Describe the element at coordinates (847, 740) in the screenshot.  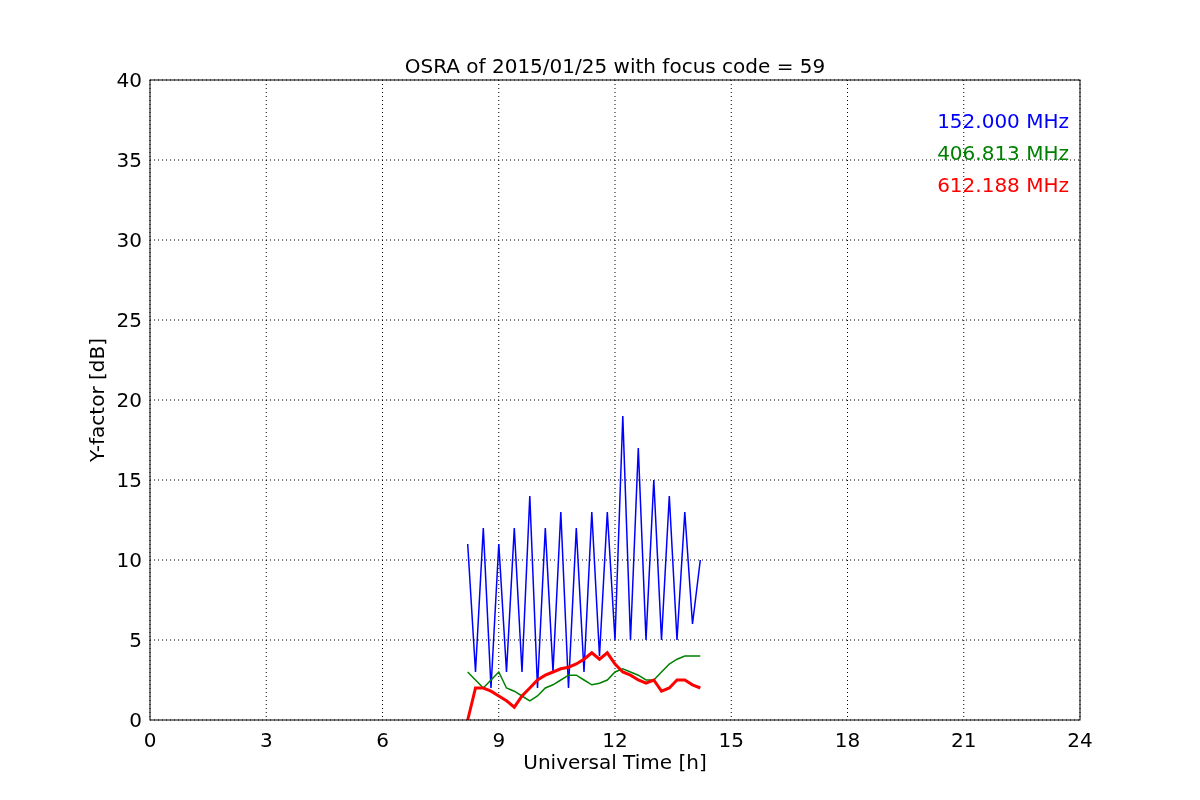
I see `x-tick-label: 18` at that location.